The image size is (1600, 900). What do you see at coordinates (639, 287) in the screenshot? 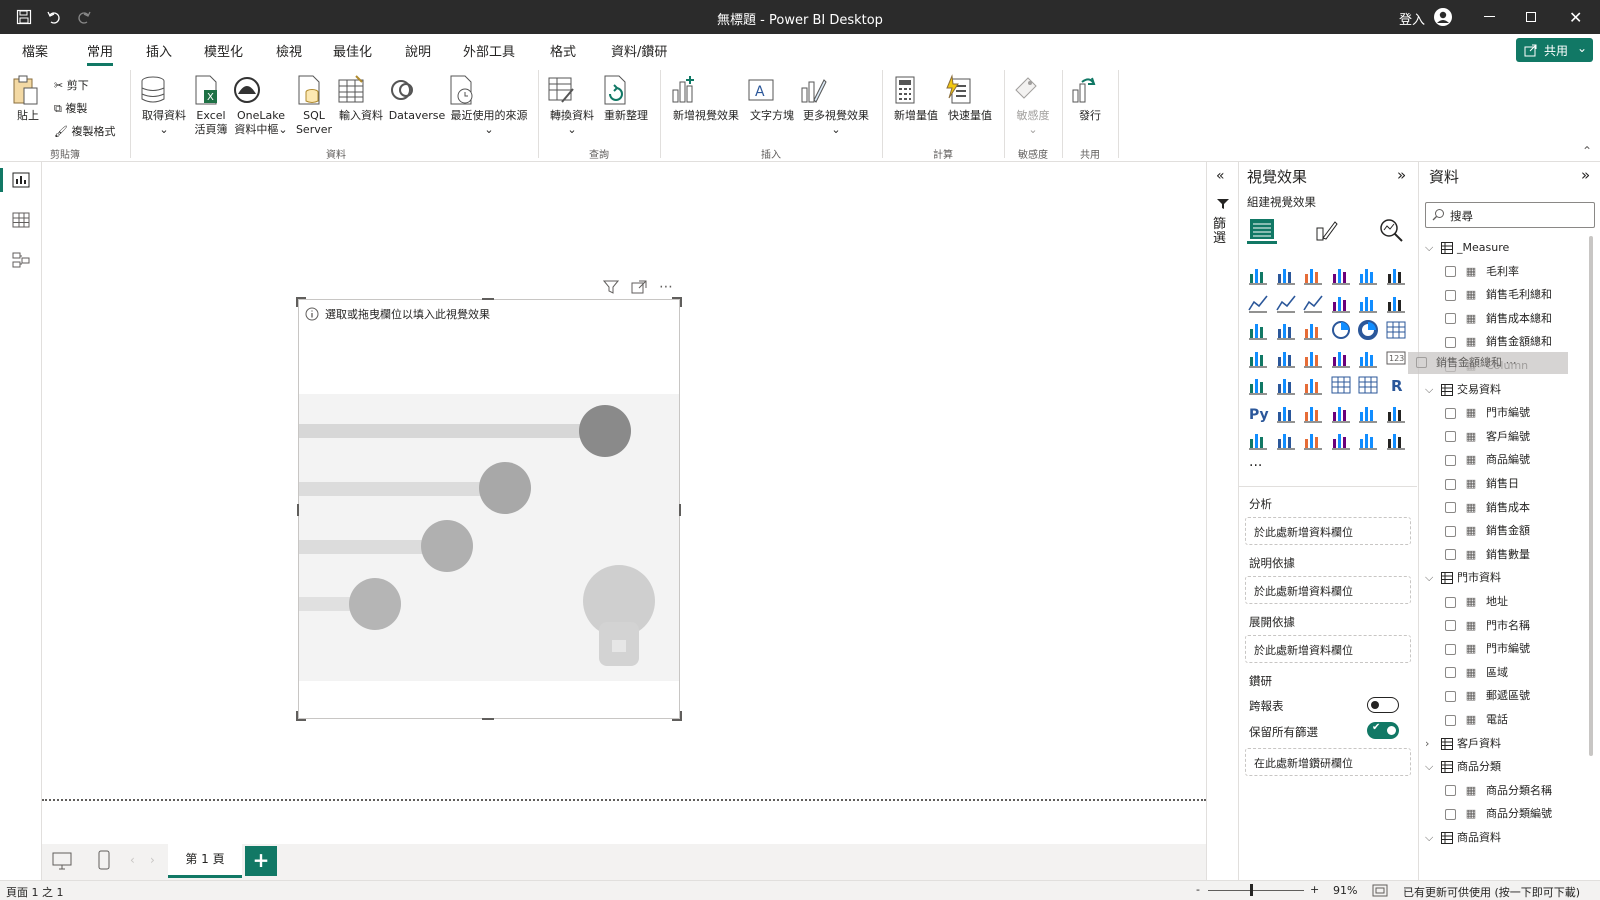
I see `focus-mode-icon` at bounding box center [639, 287].